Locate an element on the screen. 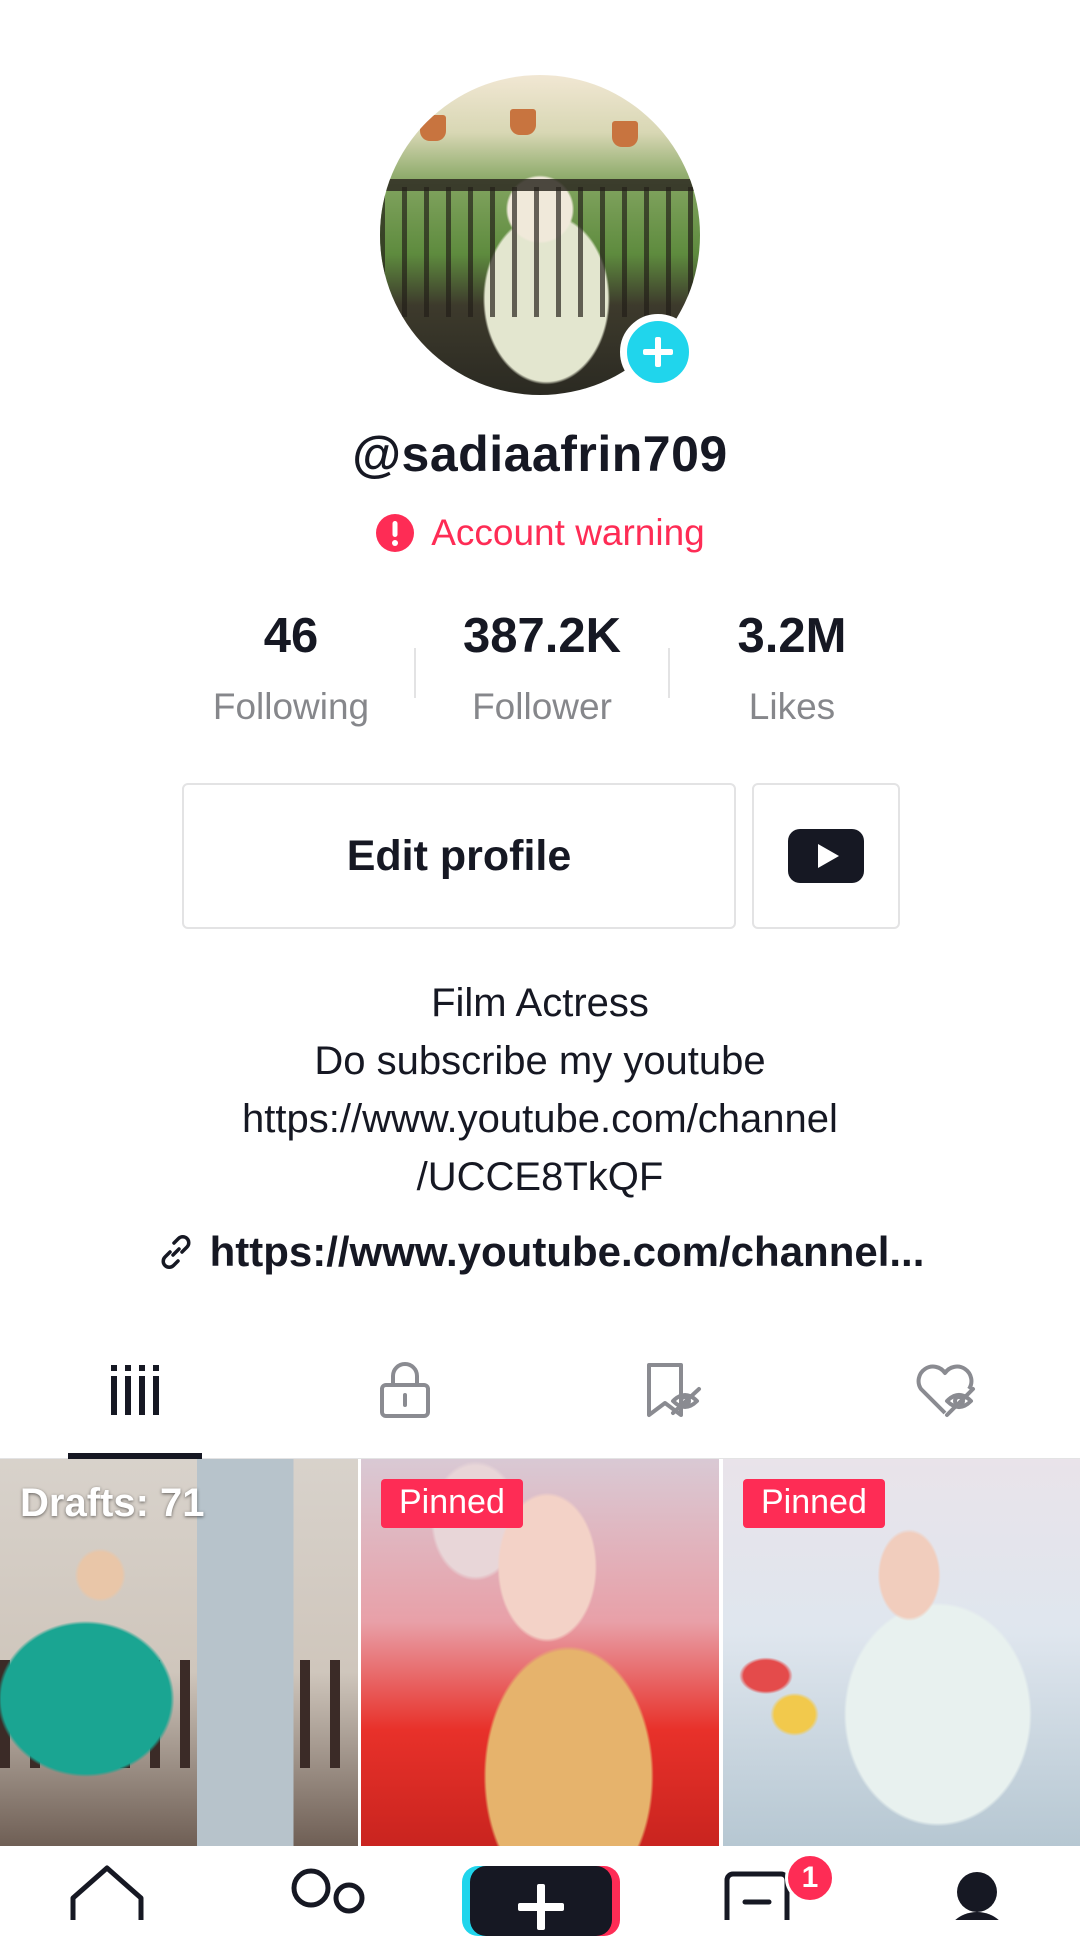  heart-hidden-icon is located at coordinates (945, 1390).